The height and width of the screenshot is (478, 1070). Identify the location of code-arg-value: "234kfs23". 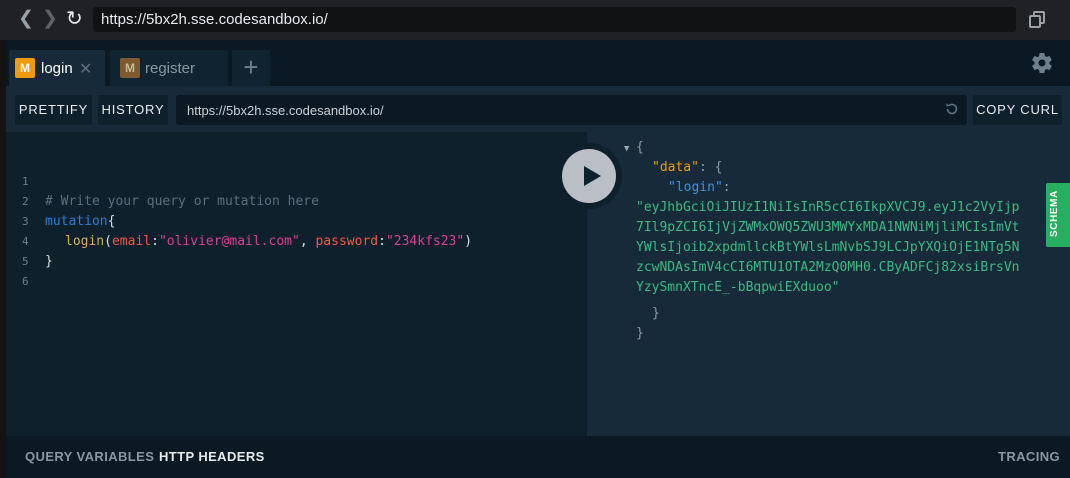
(425, 241).